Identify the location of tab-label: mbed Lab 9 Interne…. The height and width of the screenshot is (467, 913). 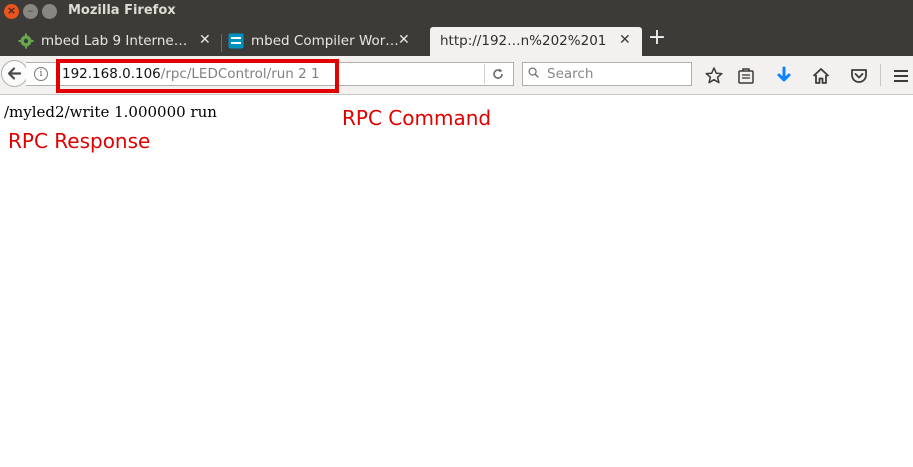
(114, 41).